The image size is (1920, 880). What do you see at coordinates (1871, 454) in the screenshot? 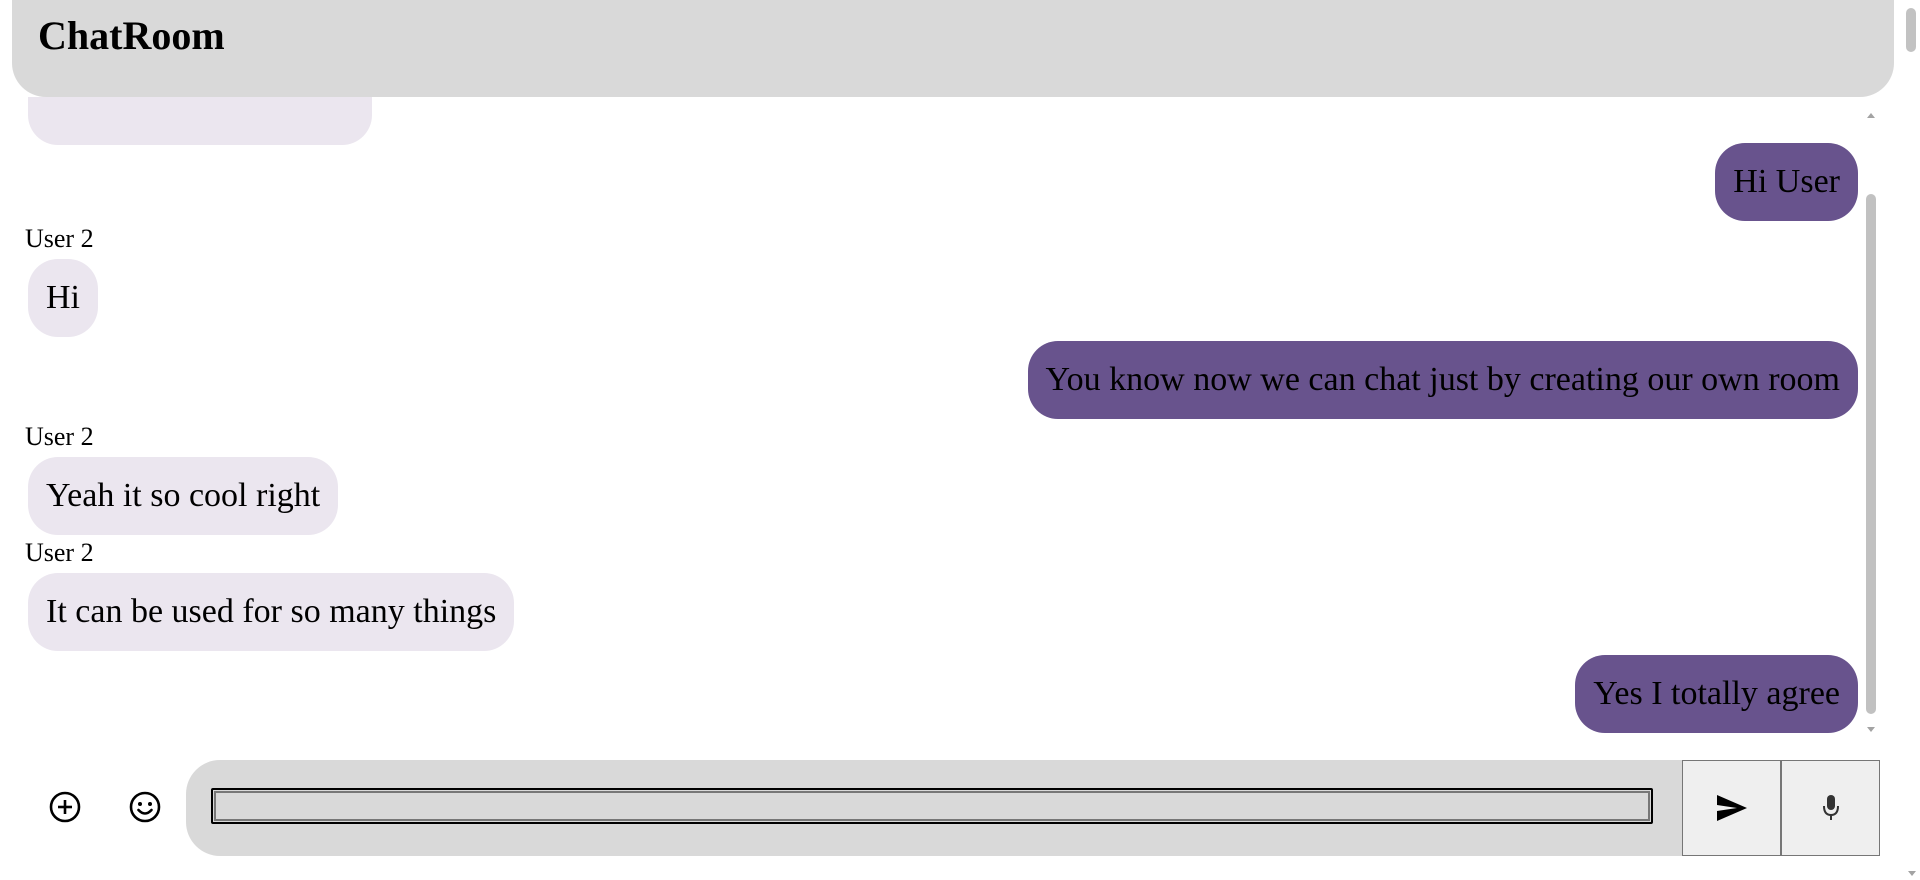
I see `scrollbar-thumb` at bounding box center [1871, 454].